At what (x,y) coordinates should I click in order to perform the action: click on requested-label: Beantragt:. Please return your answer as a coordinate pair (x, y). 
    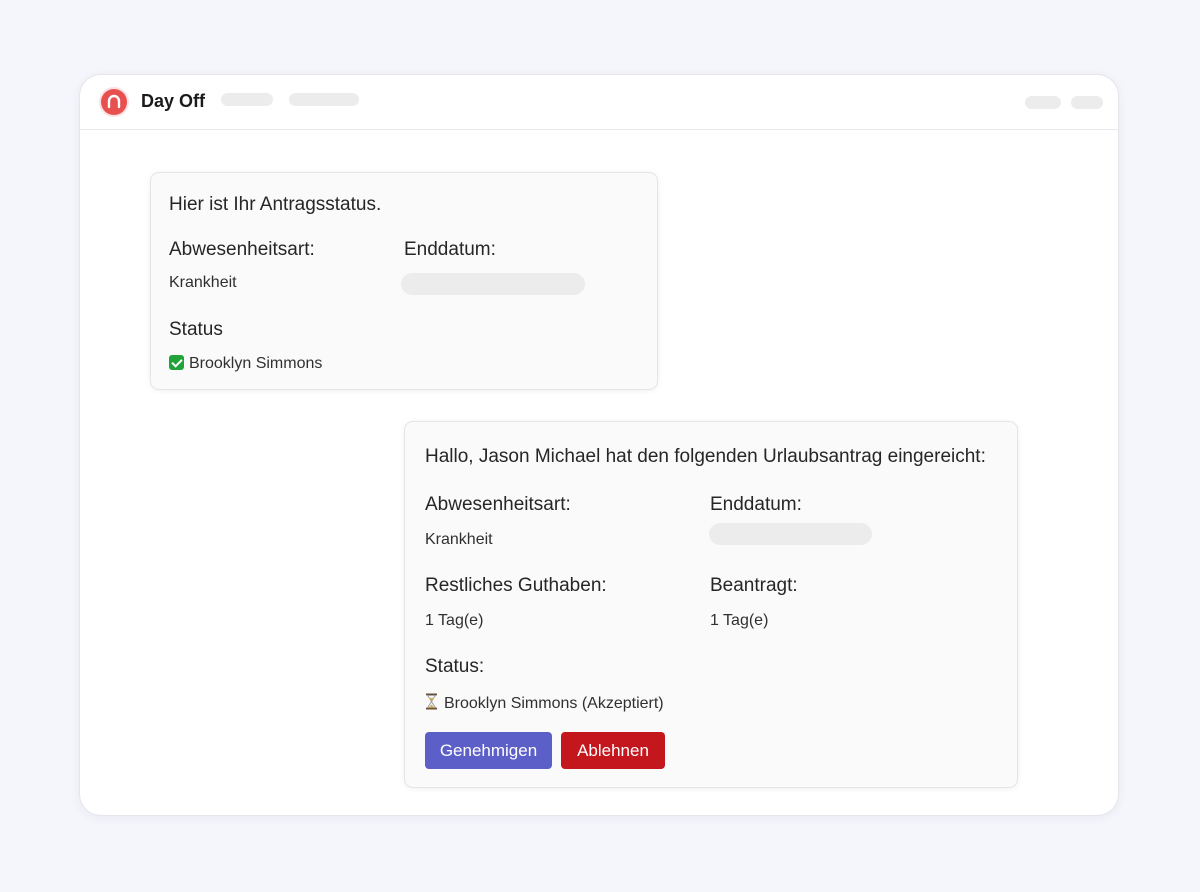
    Looking at the image, I should click on (754, 585).